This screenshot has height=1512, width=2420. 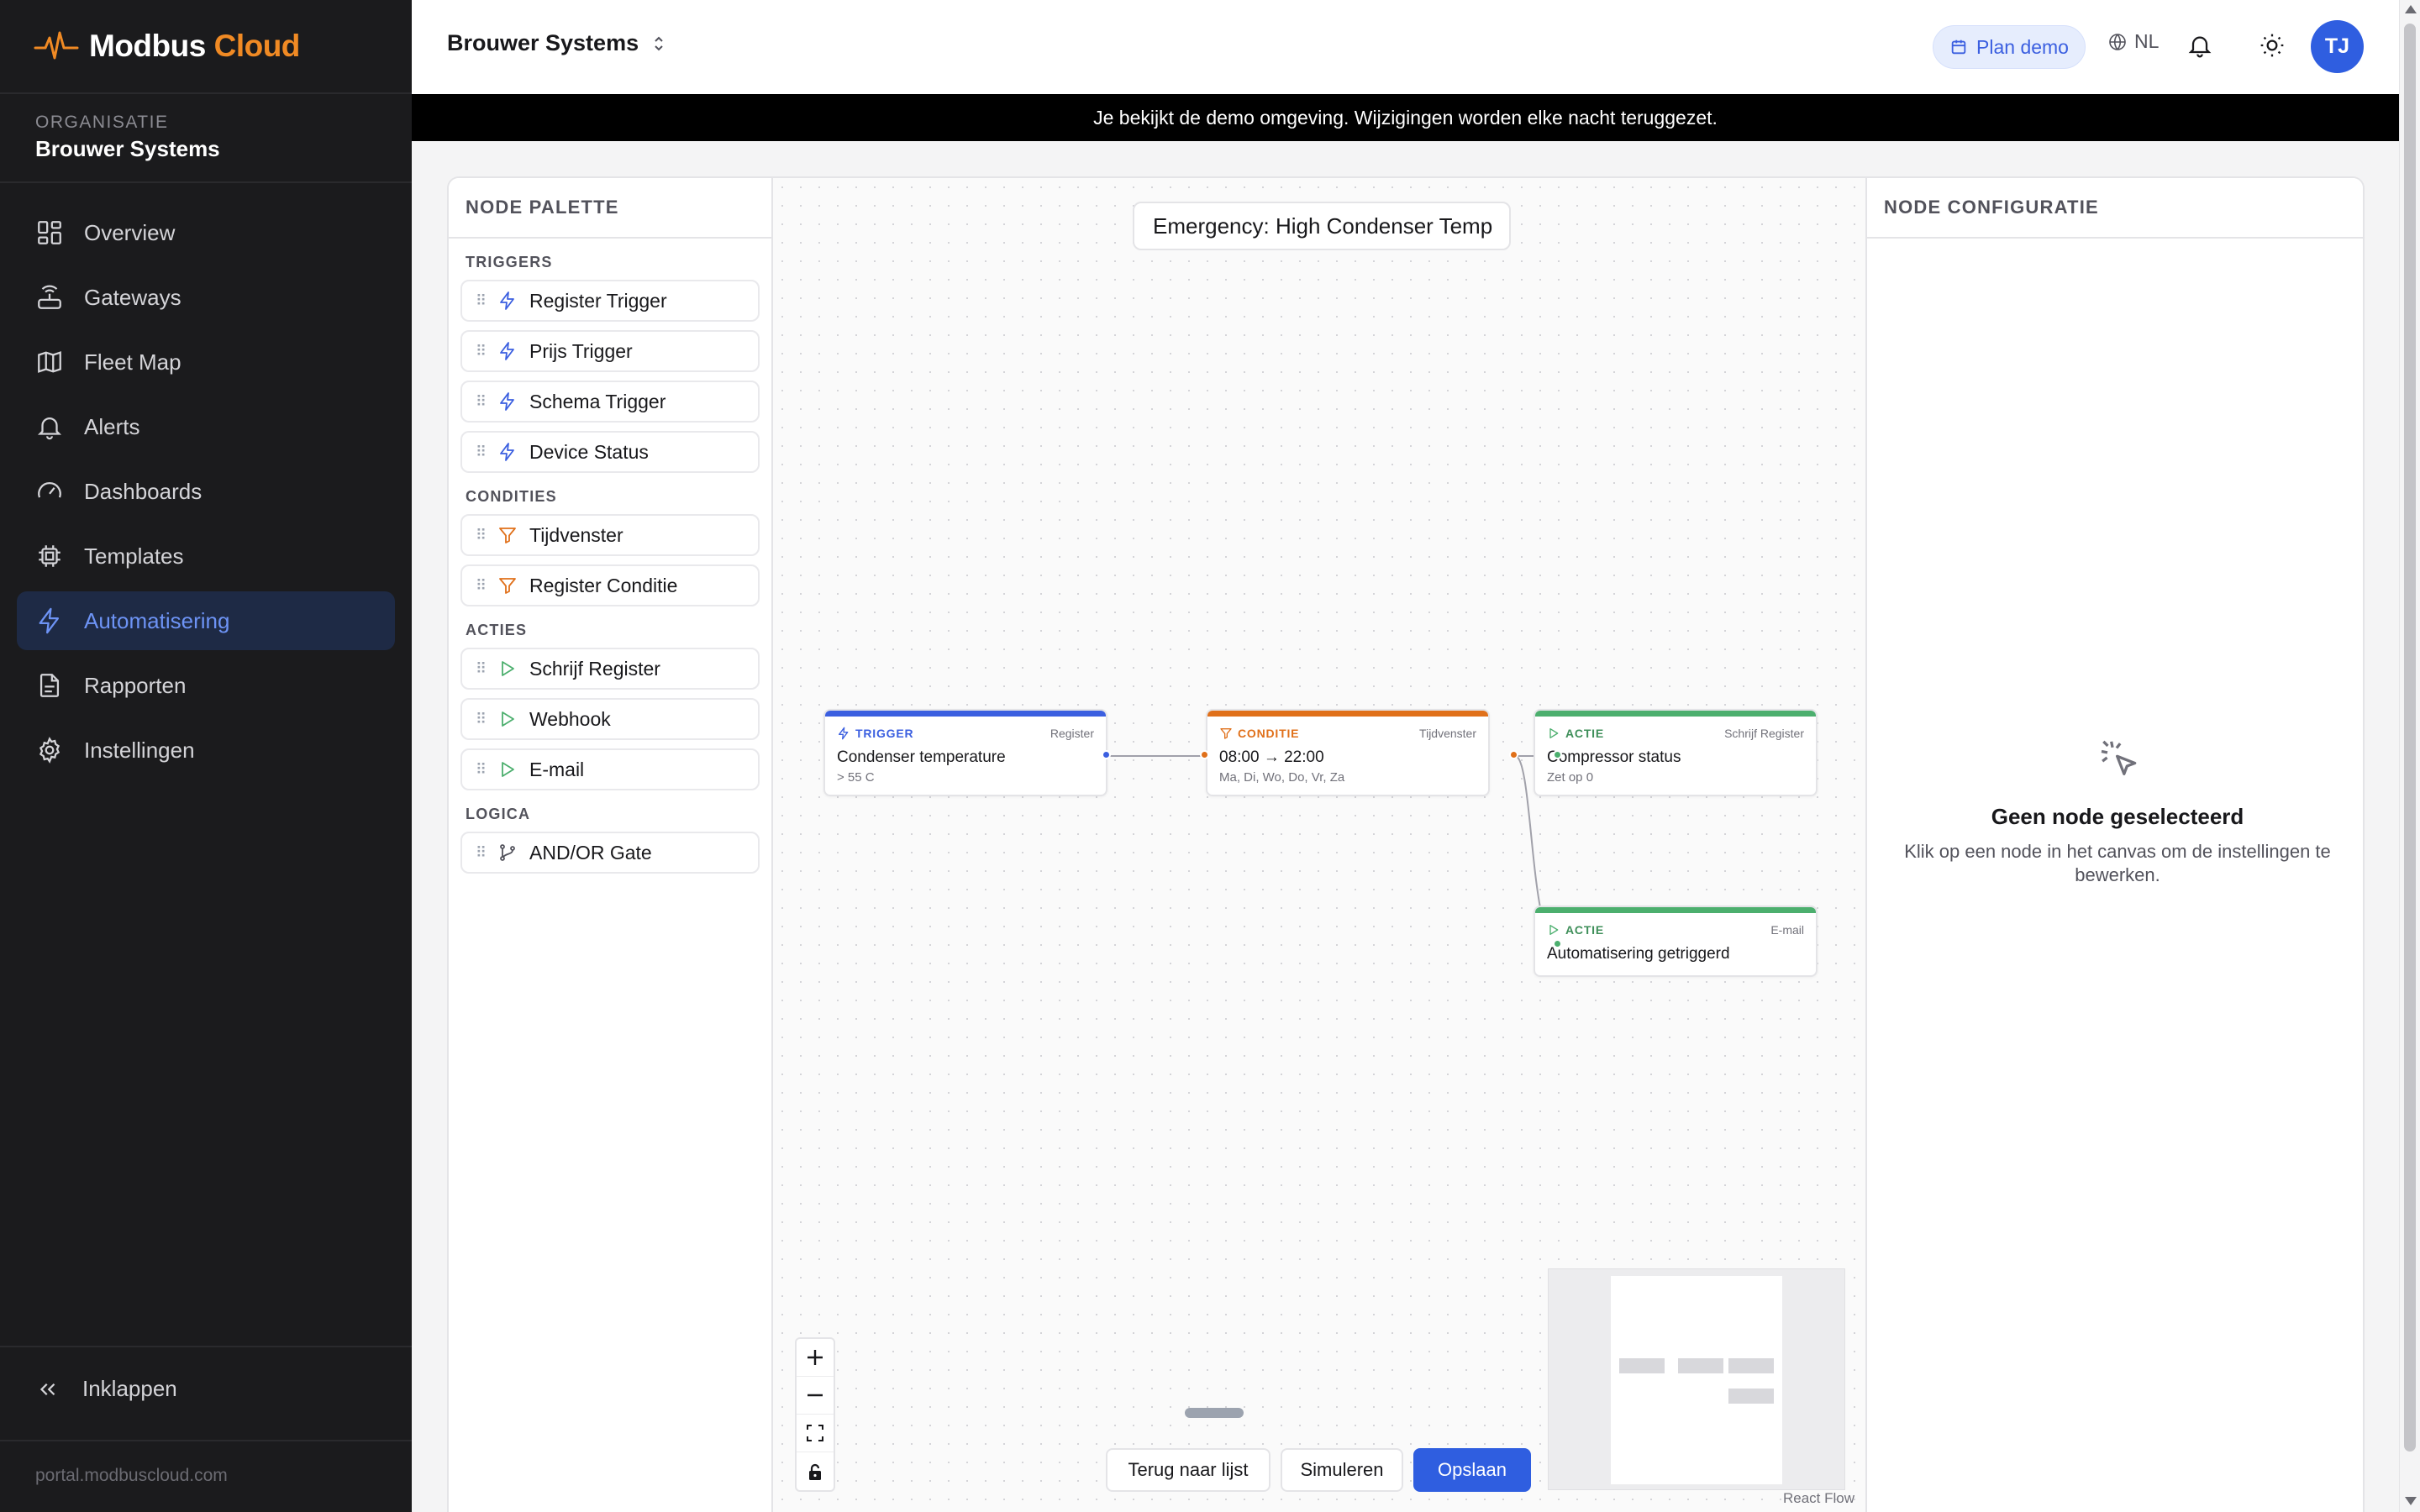 I want to click on palette-item-register-trigger: ⠿ Register Trigger, so click(x=610, y=301).